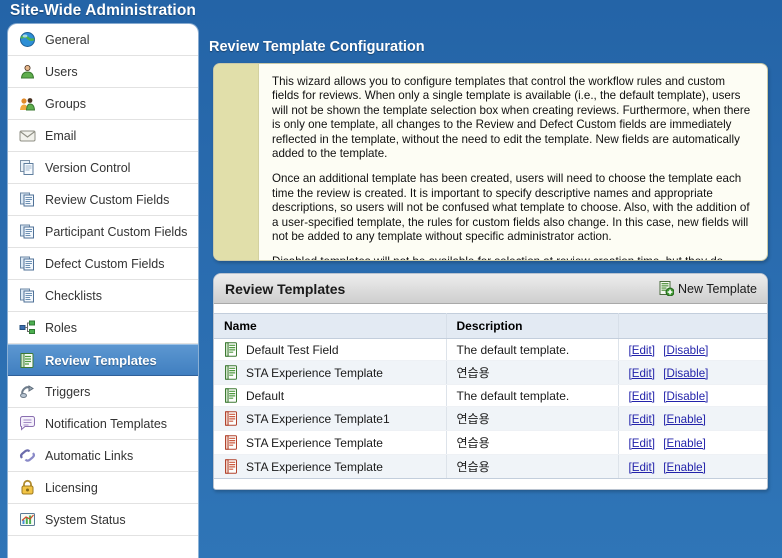 The height and width of the screenshot is (558, 782). Describe the element at coordinates (103, 456) in the screenshot. I see `sidebar-item-automatic-links: Automatic Links` at that location.